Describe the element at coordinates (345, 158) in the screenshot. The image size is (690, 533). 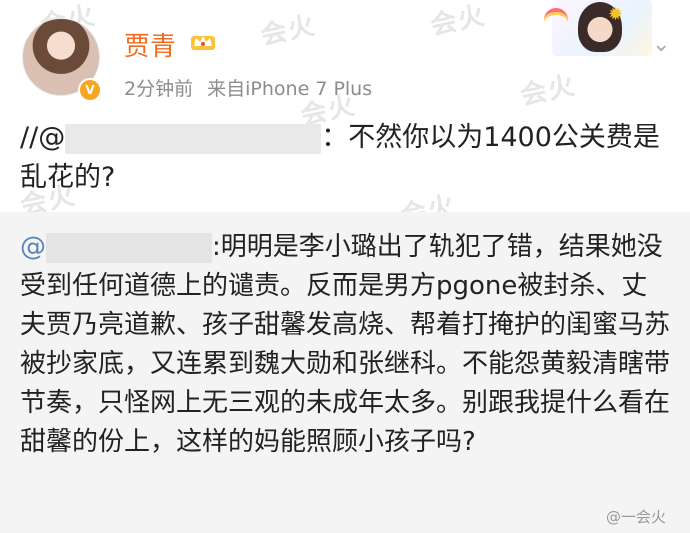
I see `post-text: //@ ：不然你以为1400公关费是乱花的?` at that location.